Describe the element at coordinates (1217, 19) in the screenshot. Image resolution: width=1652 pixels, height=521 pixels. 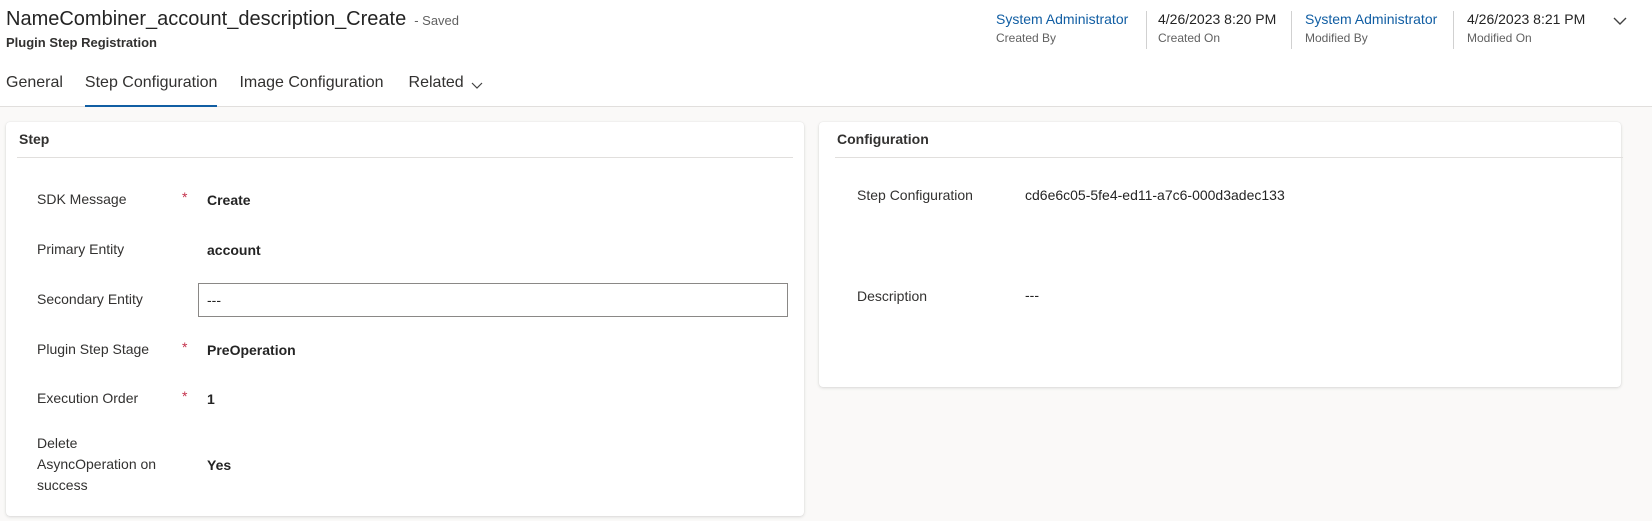
I see `created-on-value: 4/26/2023 8:20 PM` at that location.